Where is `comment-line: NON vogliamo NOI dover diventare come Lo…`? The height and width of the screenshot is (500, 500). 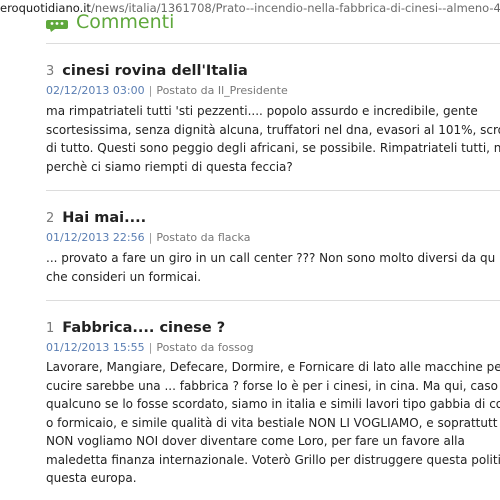
comment-line: NON vogliamo NOI dover diventare come Lo… is located at coordinates (255, 441).